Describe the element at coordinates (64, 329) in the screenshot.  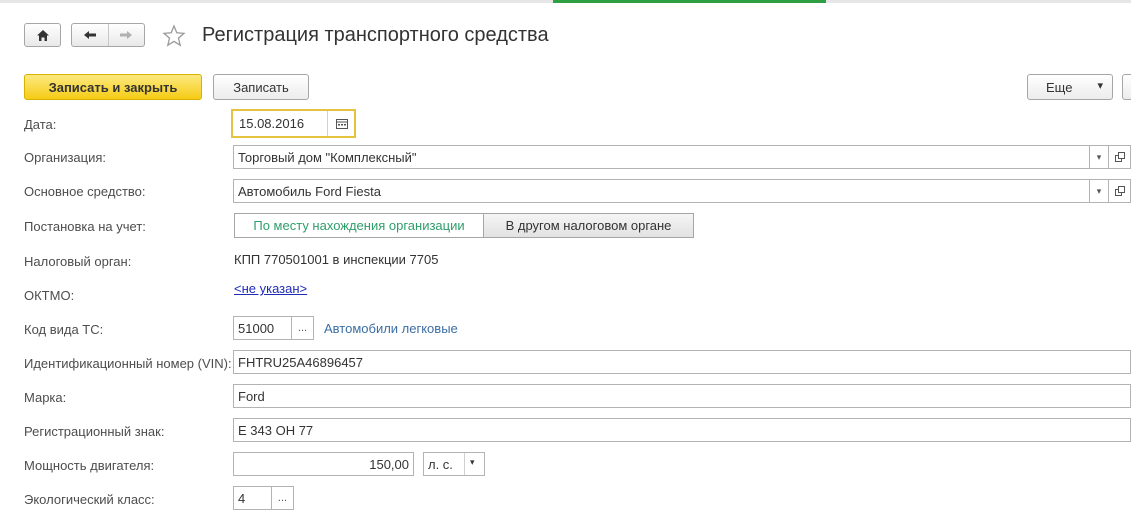
I see `vehicle-code-label: Код вида ТС:` at that location.